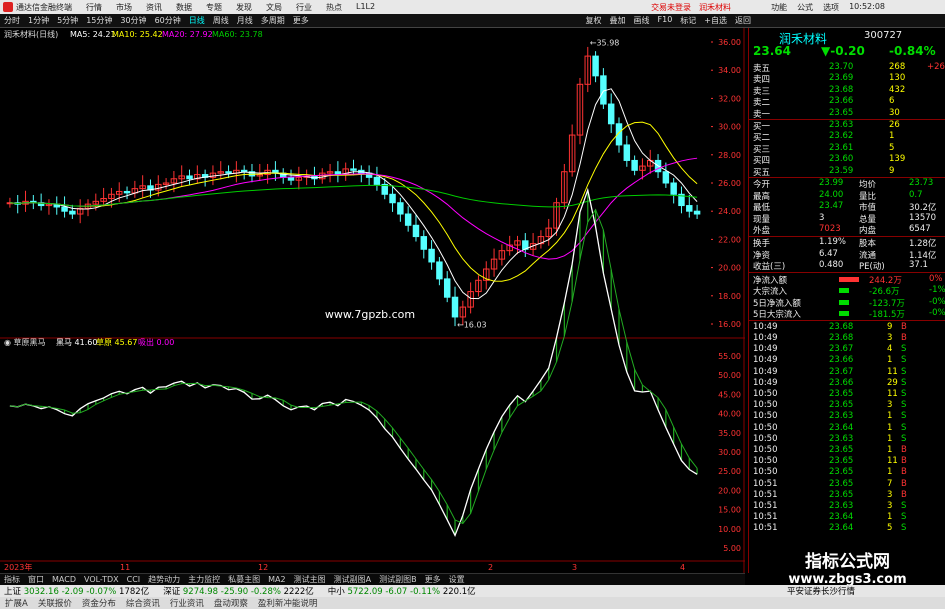  I want to click on stat-label: 内盘, so click(868, 231).